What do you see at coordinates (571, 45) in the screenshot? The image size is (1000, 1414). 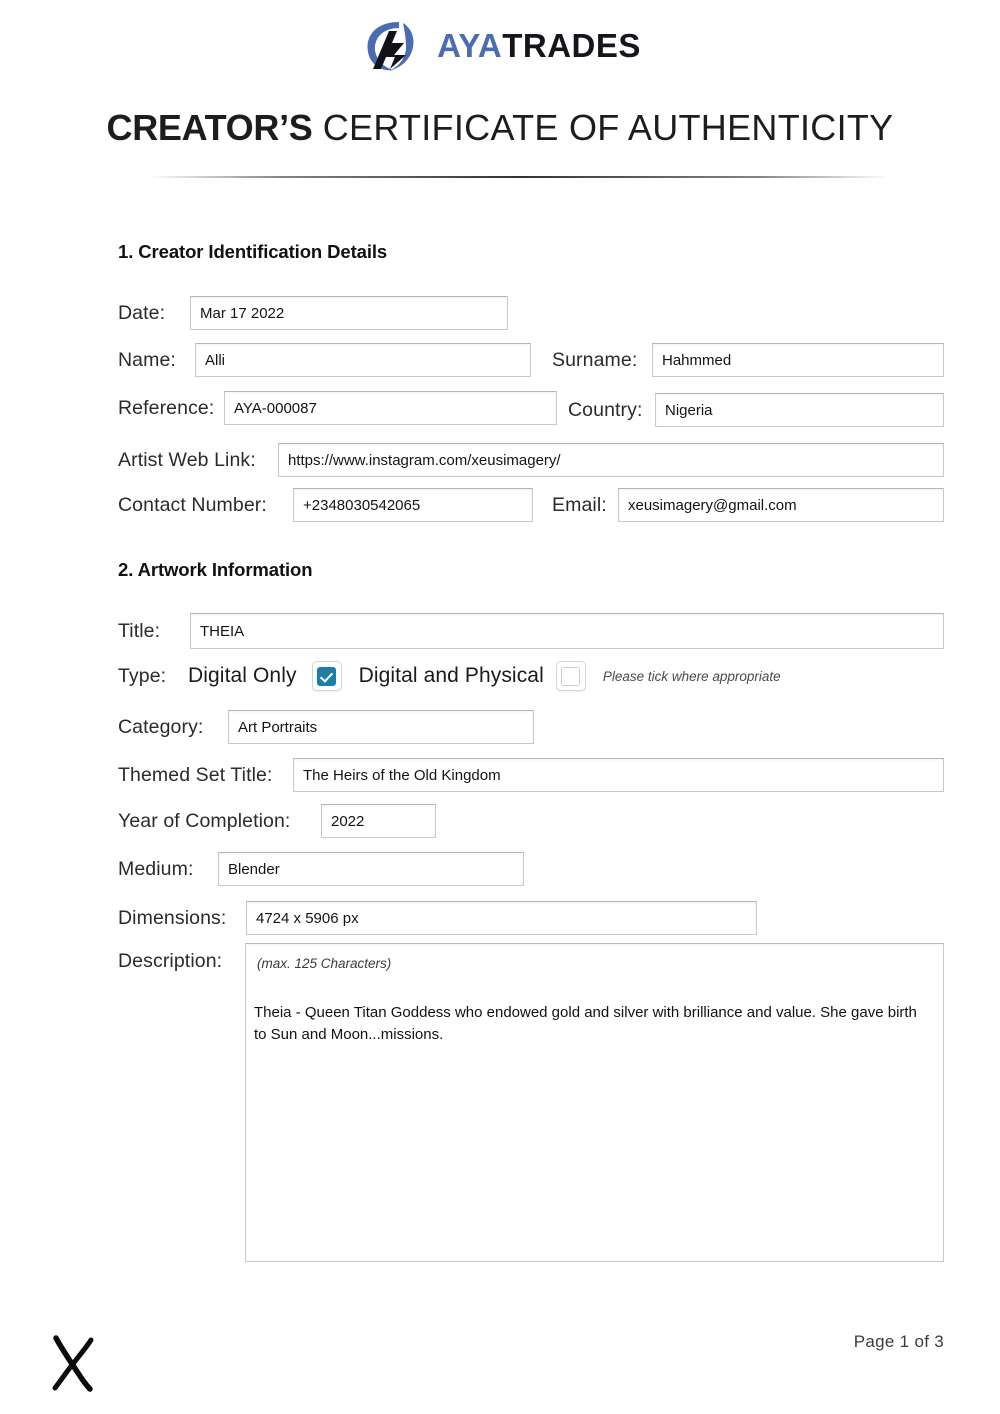 I see `brand-name-trades: TRADES` at bounding box center [571, 45].